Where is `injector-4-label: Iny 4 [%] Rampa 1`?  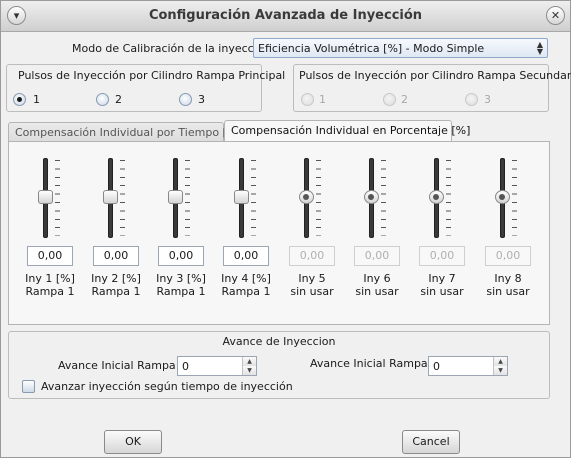
injector-4-label: Iny 4 [%] Rampa 1 is located at coordinates (246, 285).